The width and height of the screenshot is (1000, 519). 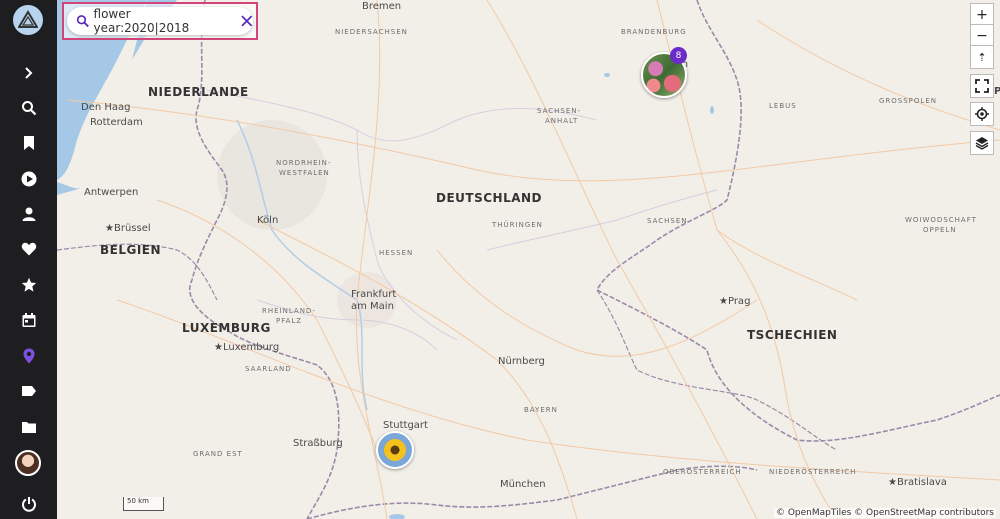 I want to click on expand-sidebar-button, so click(x=28, y=73).